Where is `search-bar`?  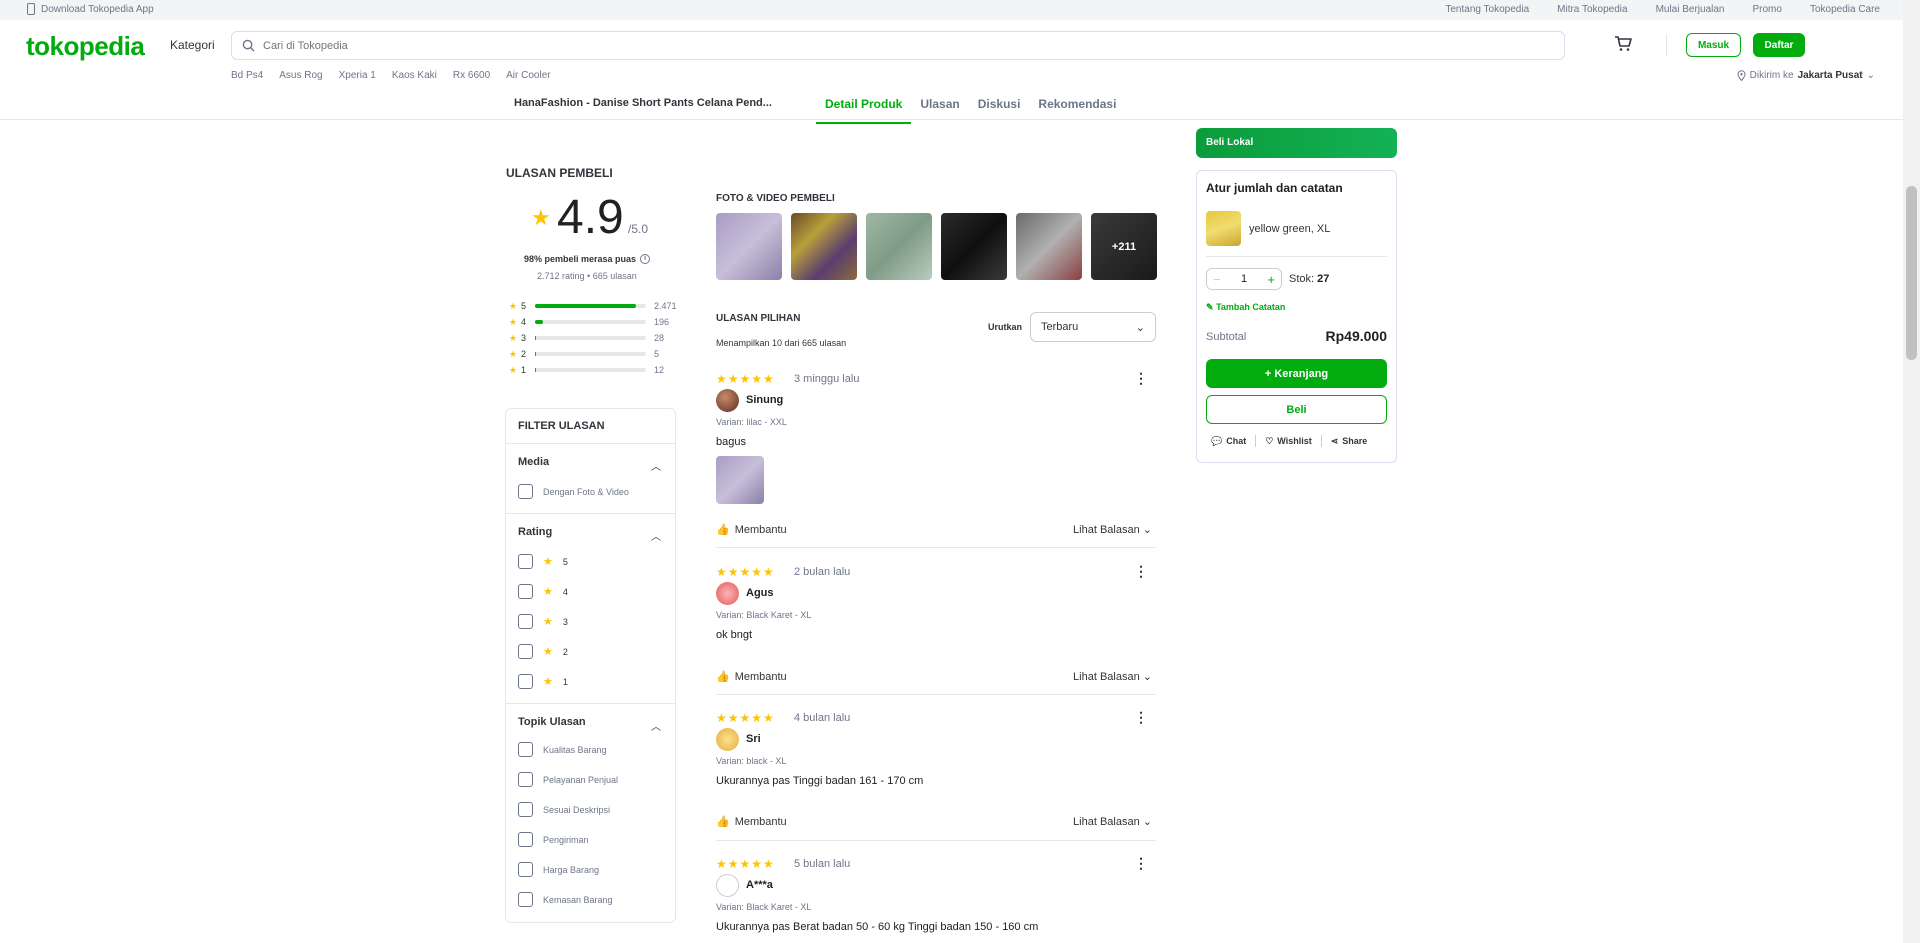
search-bar is located at coordinates (898, 45).